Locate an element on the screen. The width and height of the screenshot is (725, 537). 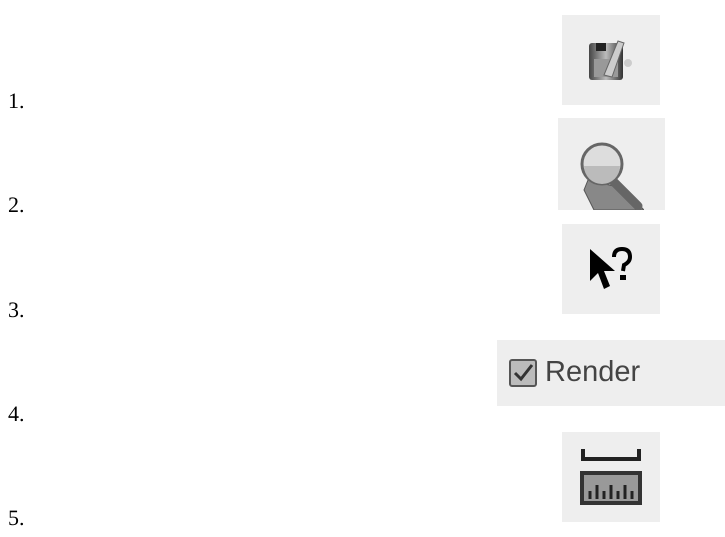
ruler-icon is located at coordinates (611, 476).